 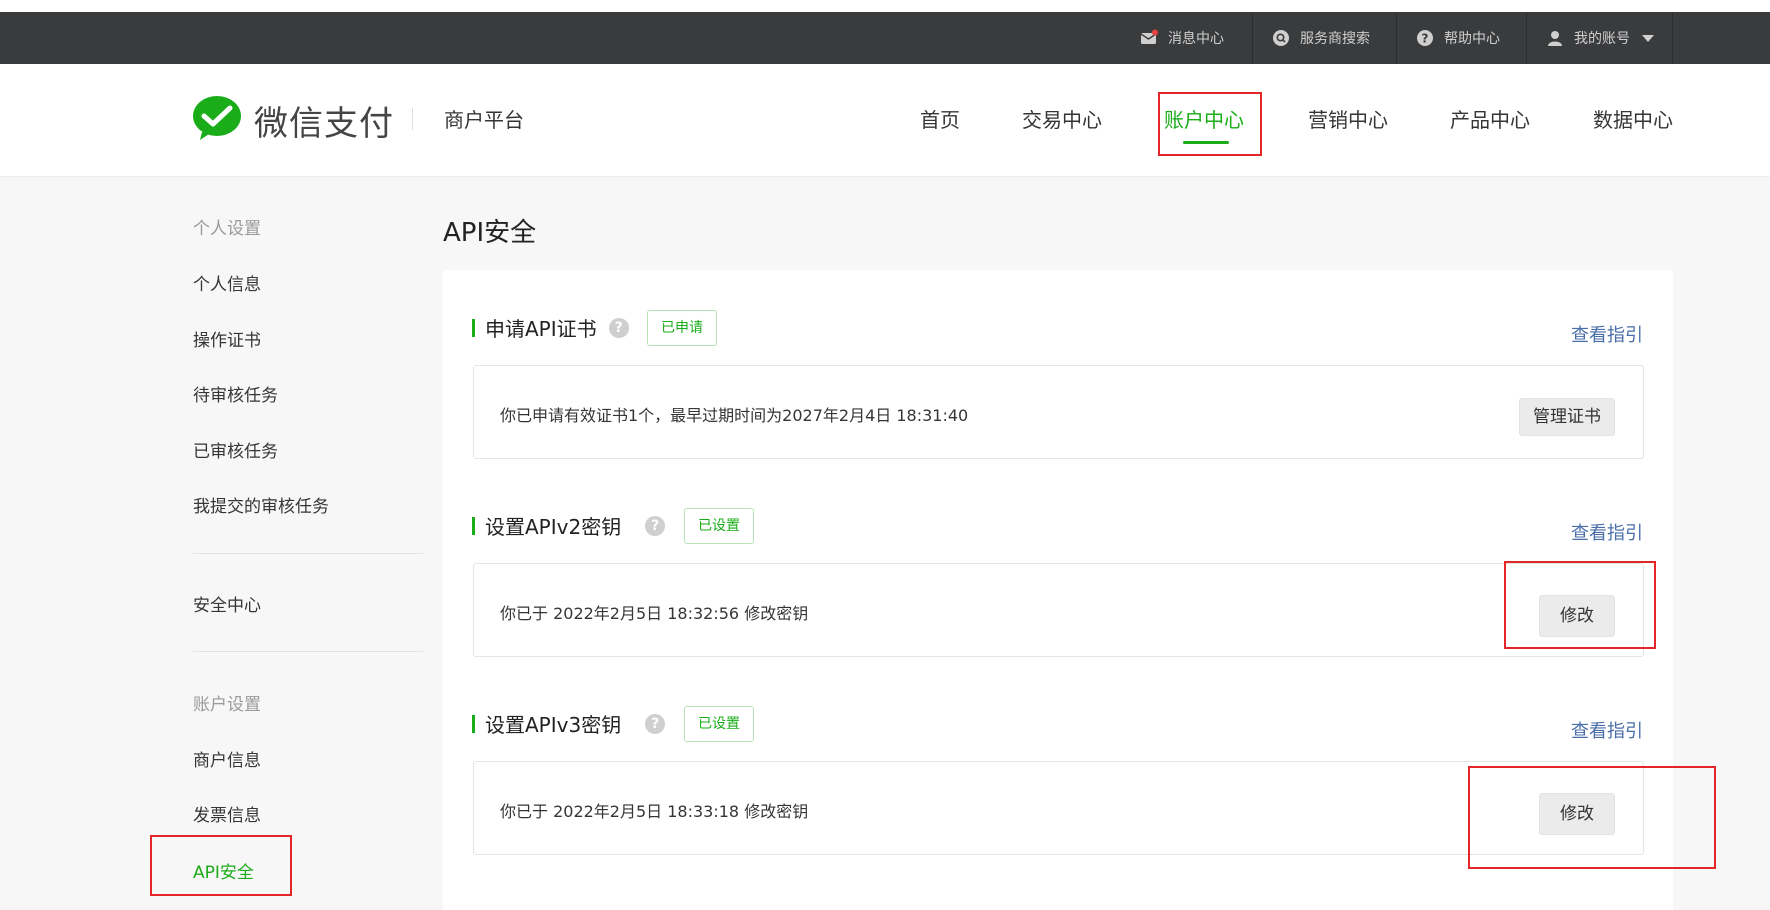 I want to click on section-api-certificate-title: 申请API证书 ?, so click(x=550, y=327).